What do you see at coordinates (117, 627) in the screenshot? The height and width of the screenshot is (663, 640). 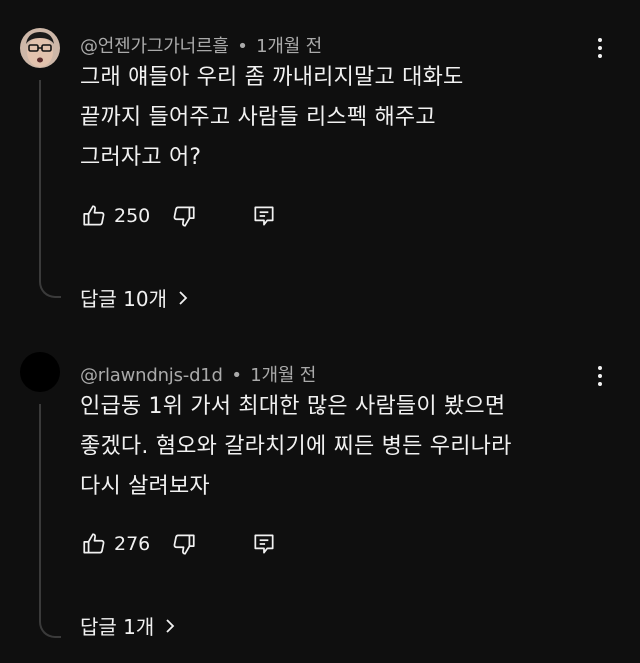 I see `replies-label: 답글 1개` at bounding box center [117, 627].